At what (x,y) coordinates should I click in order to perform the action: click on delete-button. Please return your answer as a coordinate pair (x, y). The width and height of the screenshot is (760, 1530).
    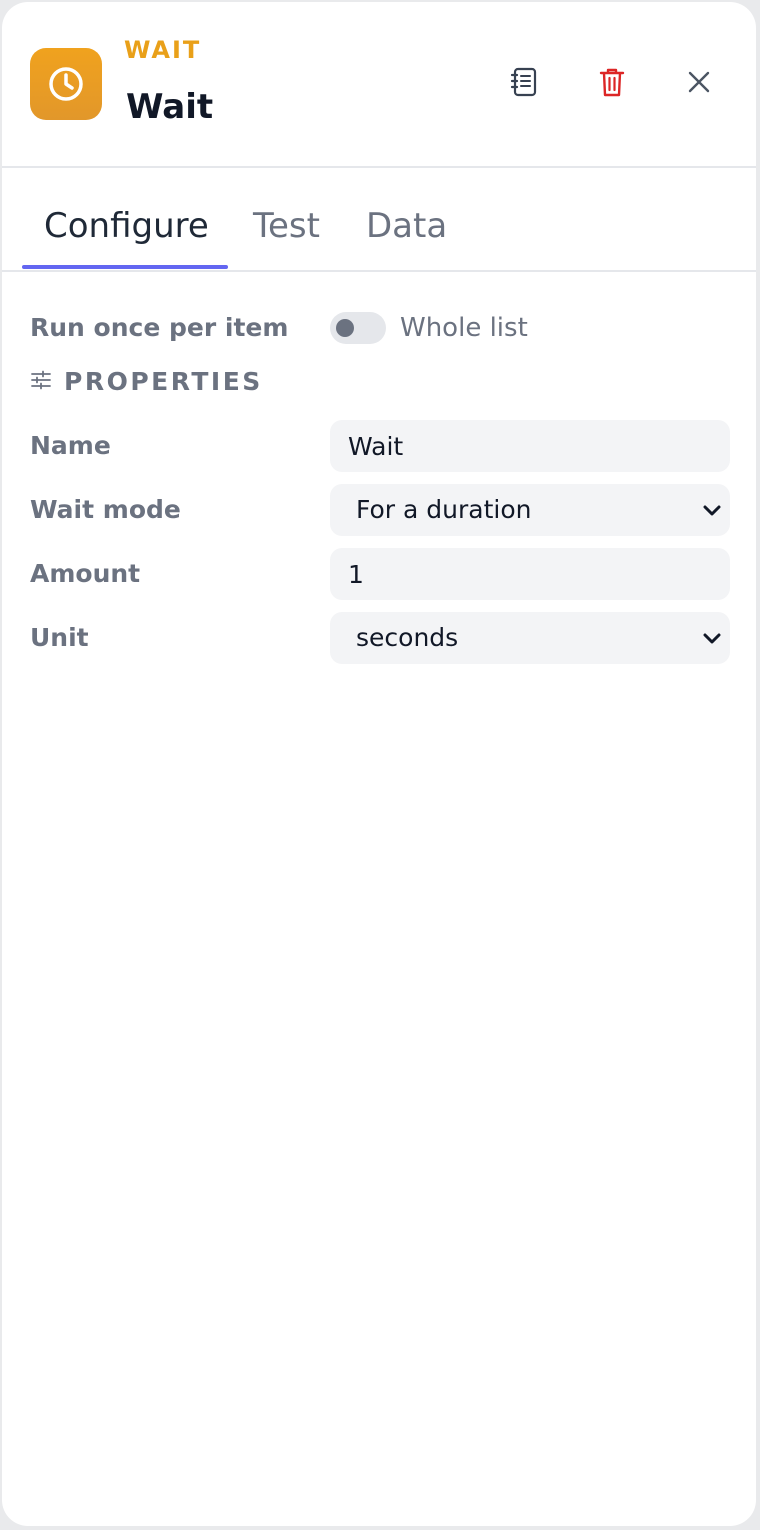
    Looking at the image, I should click on (612, 84).